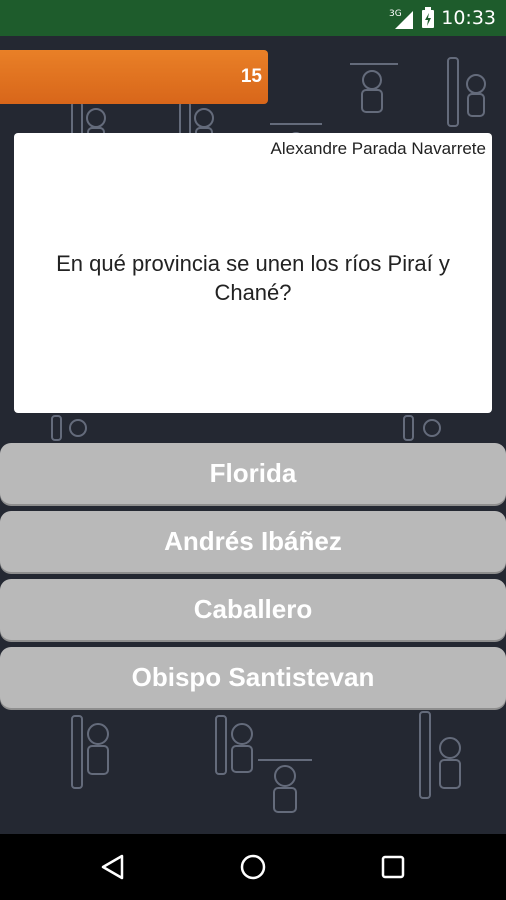 This screenshot has width=506, height=900. What do you see at coordinates (113, 867) in the screenshot?
I see `back-icon` at bounding box center [113, 867].